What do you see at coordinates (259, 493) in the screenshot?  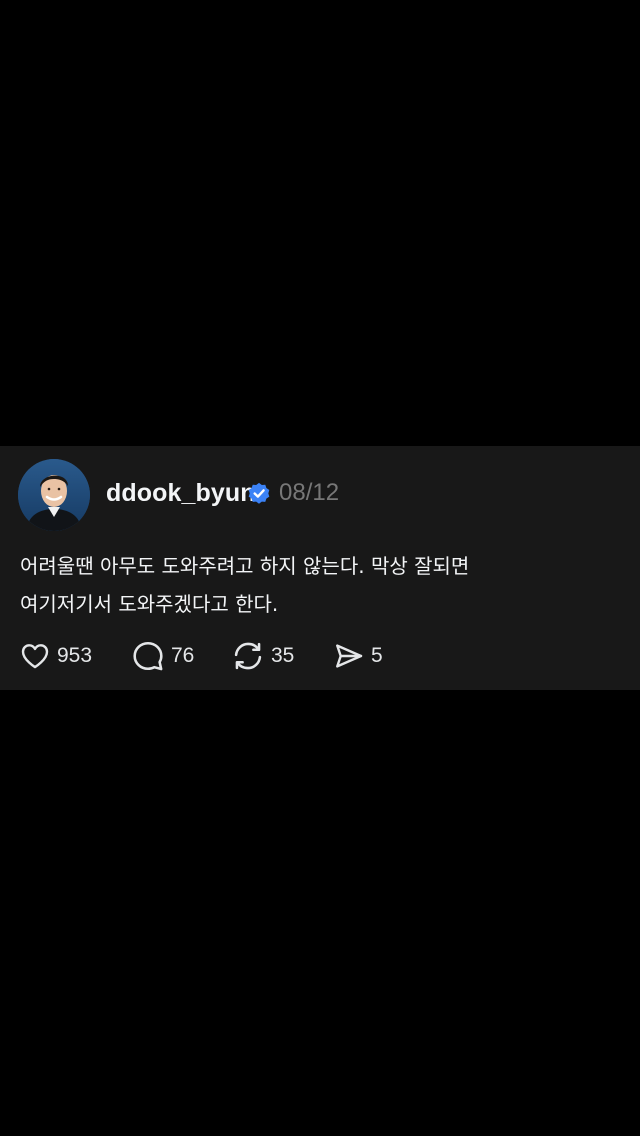 I see `verified-badge-icon` at bounding box center [259, 493].